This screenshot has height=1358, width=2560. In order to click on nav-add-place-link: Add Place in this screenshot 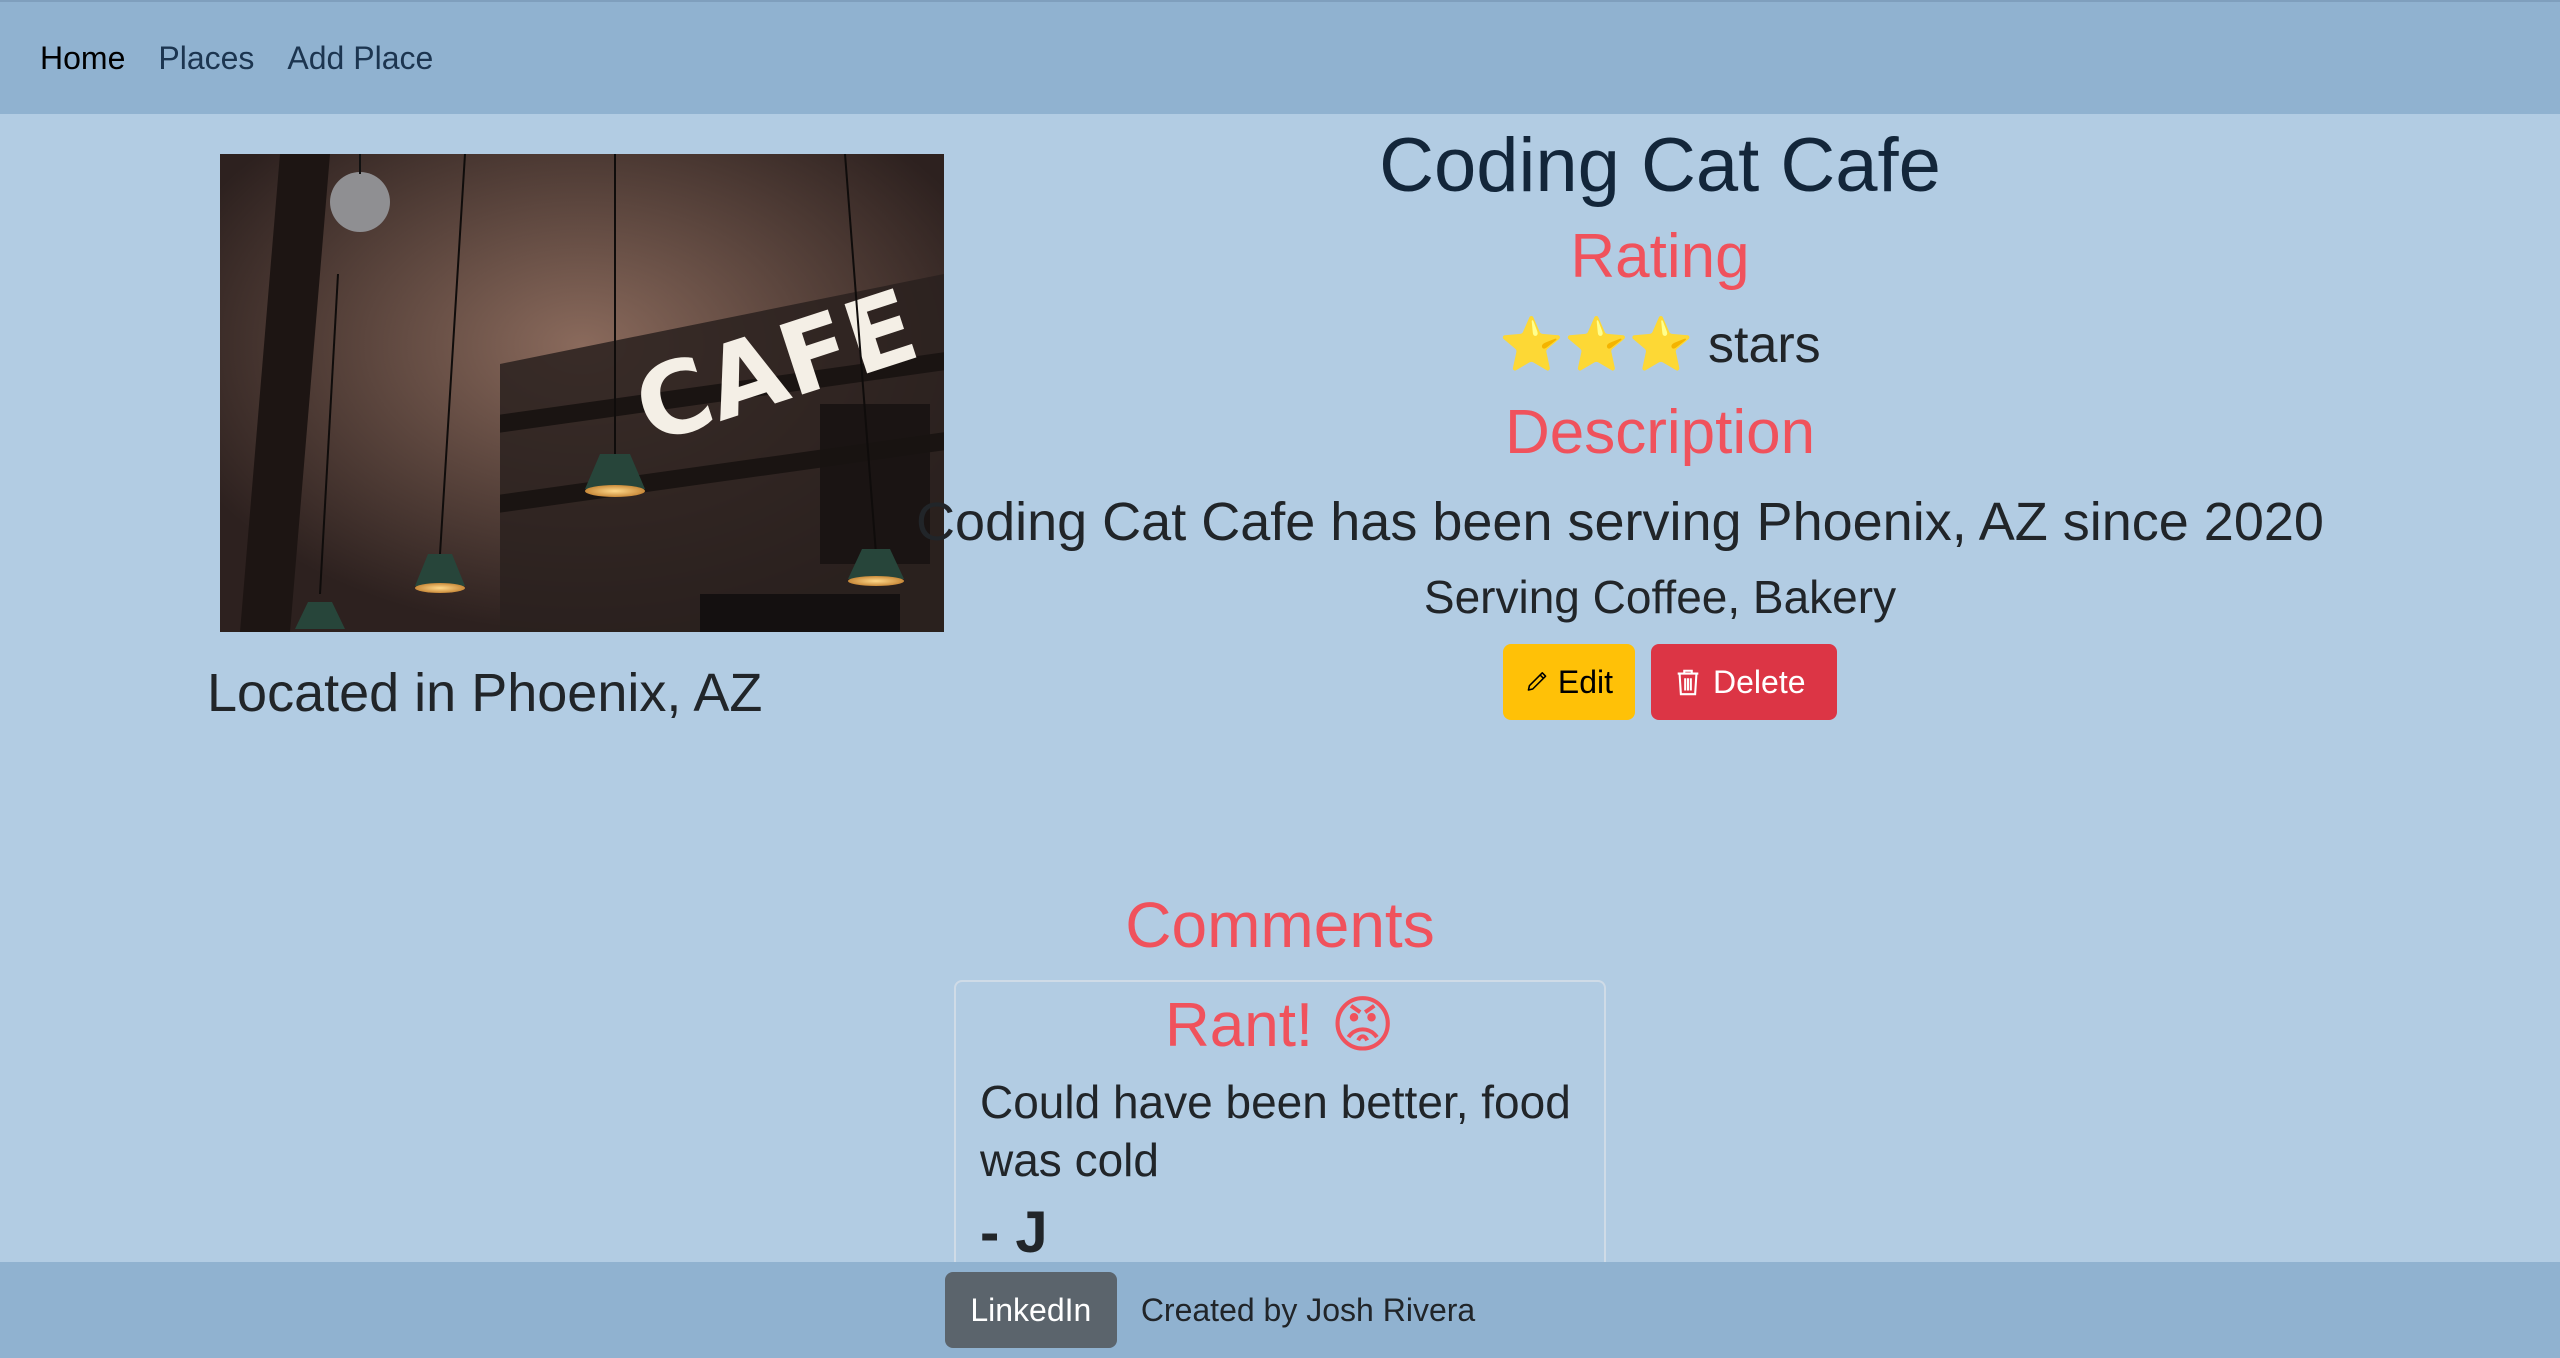, I will do `click(360, 58)`.